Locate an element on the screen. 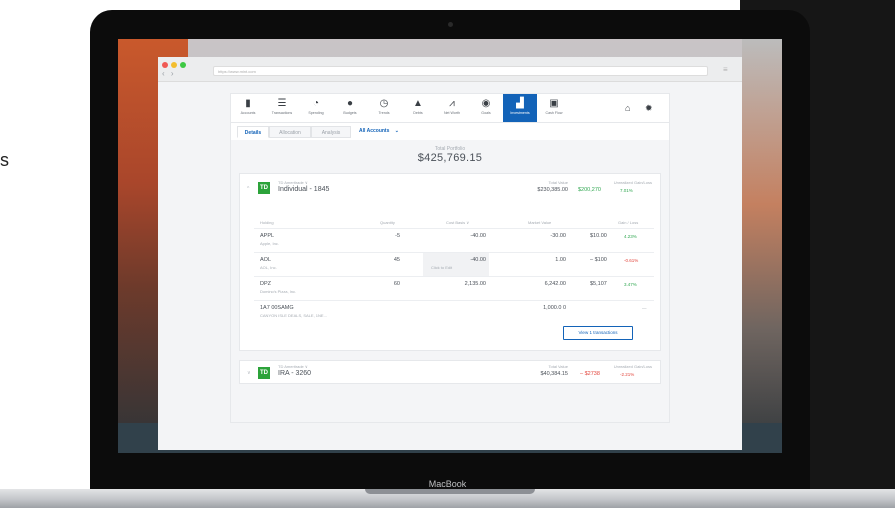 This screenshot has height=508, width=895. holding-symbol: 1A7 00SAMG is located at coordinates (277, 308).